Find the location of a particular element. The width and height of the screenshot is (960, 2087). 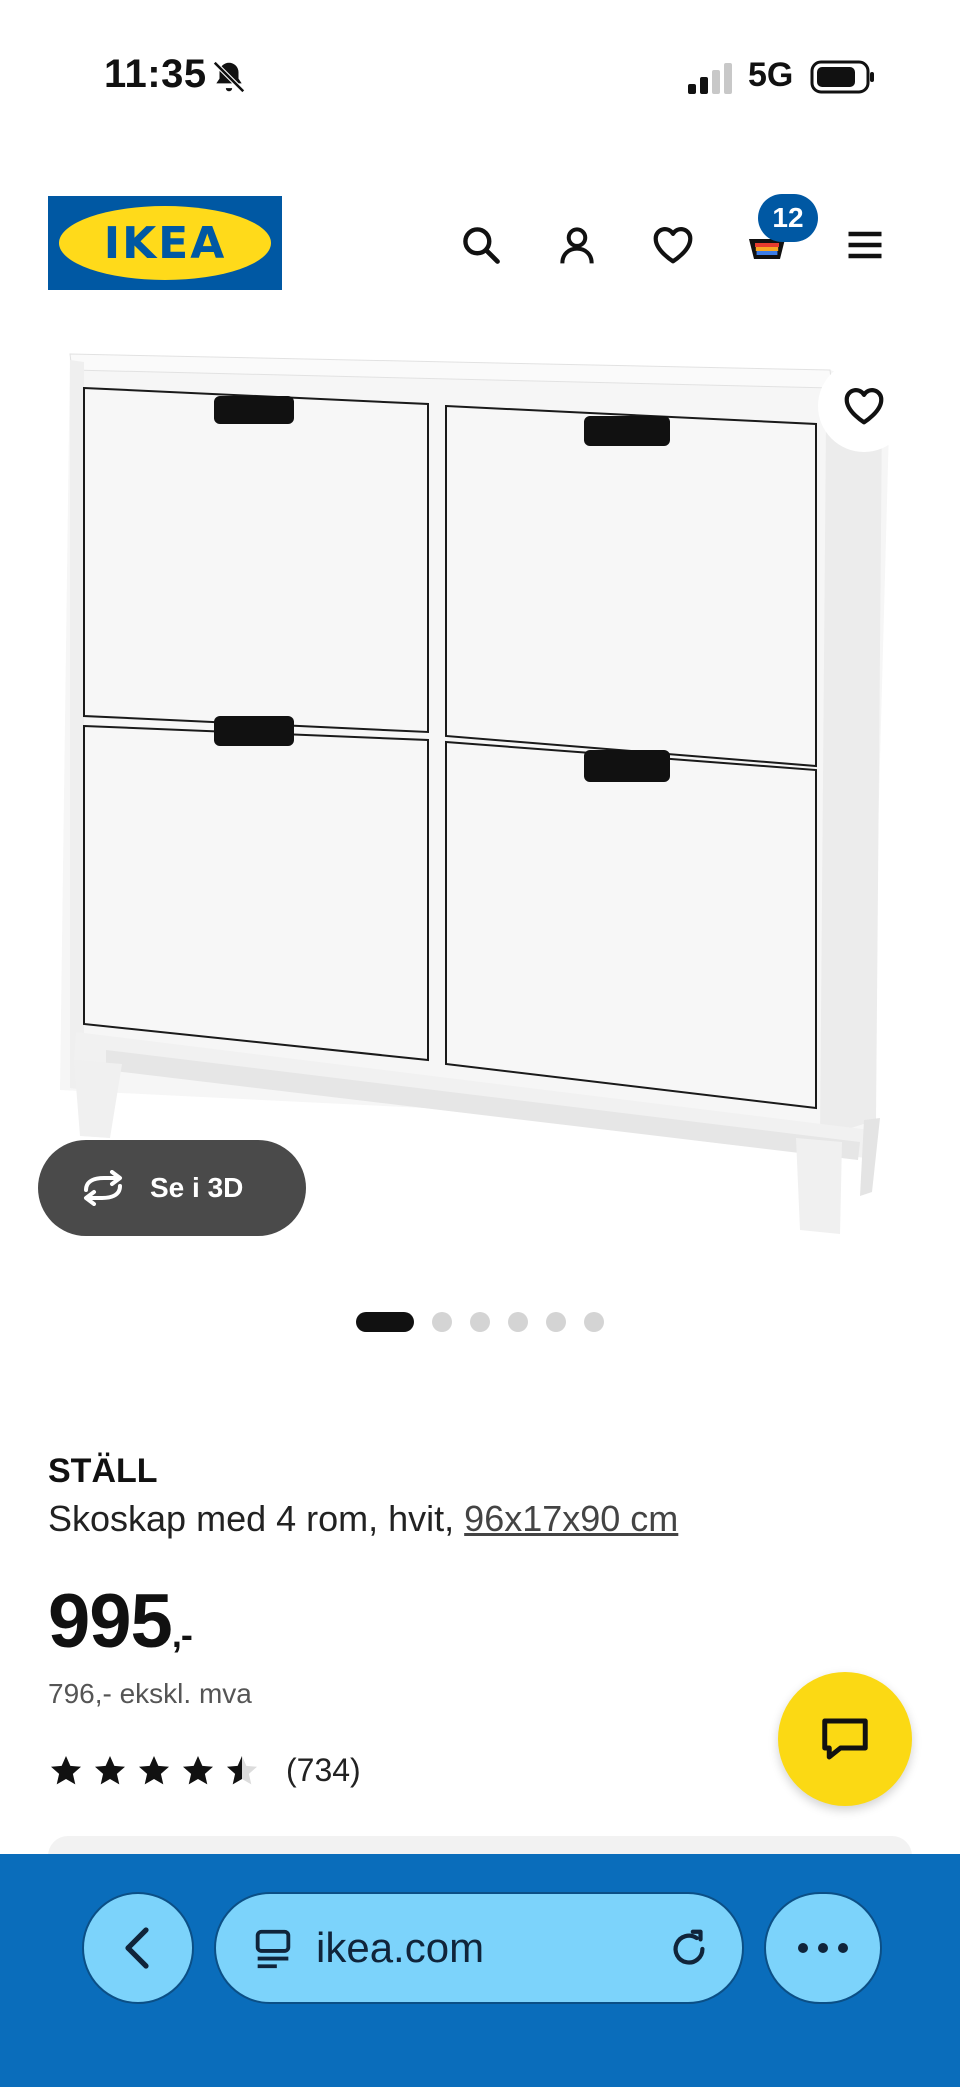

network-label: 5G is located at coordinates (771, 75).